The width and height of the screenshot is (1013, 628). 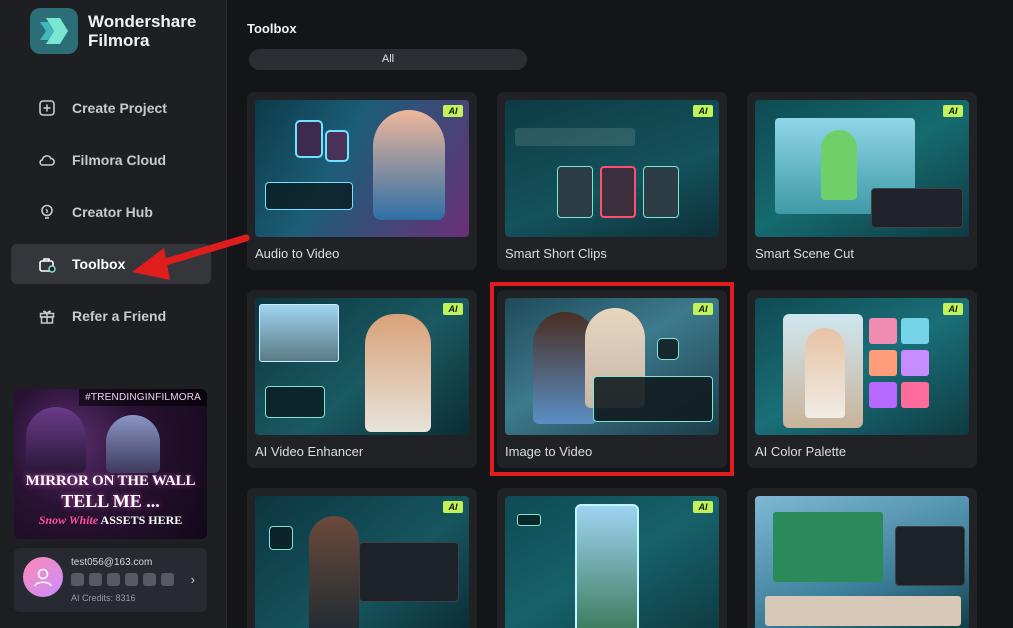 I want to click on sidebar-item-create-project: Create Project, so click(x=111, y=108).